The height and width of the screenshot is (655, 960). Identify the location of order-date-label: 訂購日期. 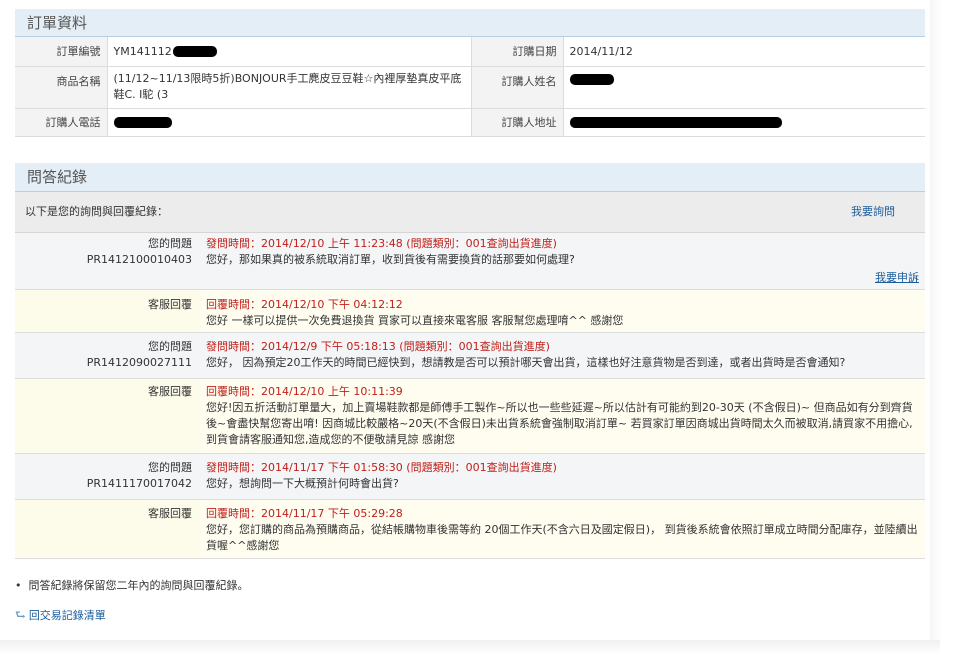
(517, 52).